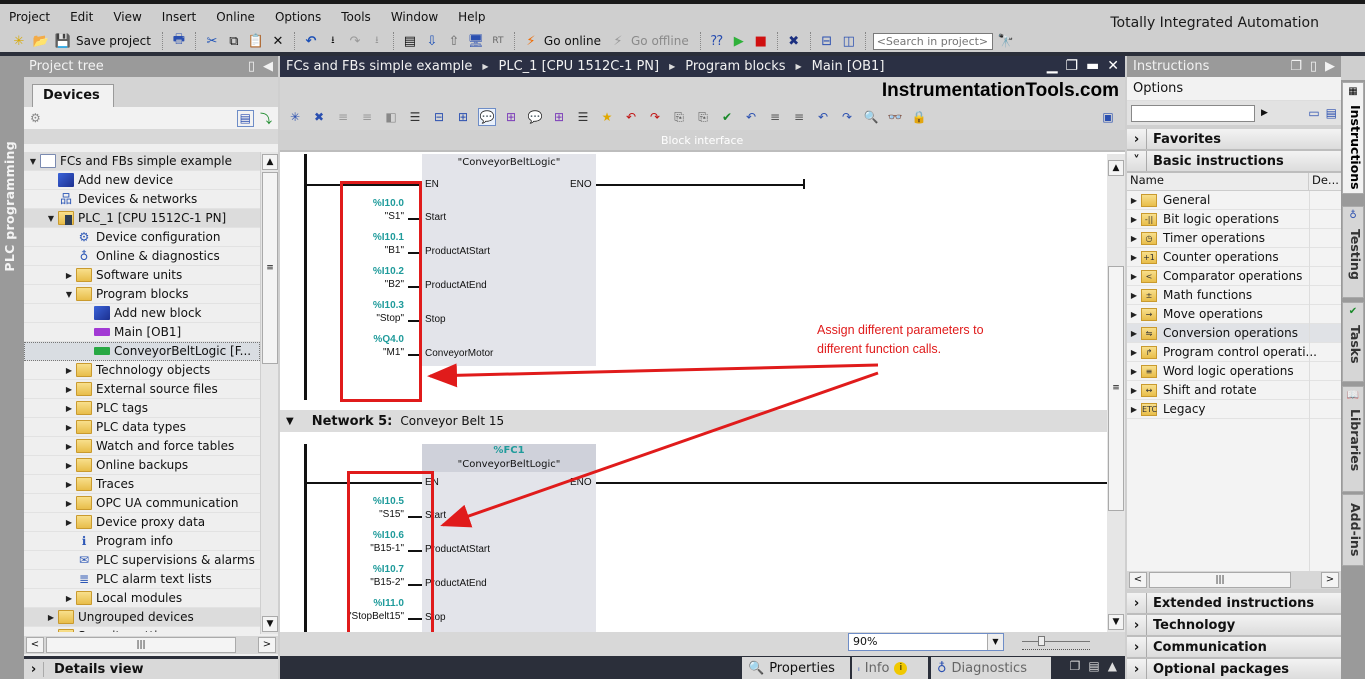  Describe the element at coordinates (142, 484) in the screenshot. I see `tree-item: ▶ Traces` at that location.